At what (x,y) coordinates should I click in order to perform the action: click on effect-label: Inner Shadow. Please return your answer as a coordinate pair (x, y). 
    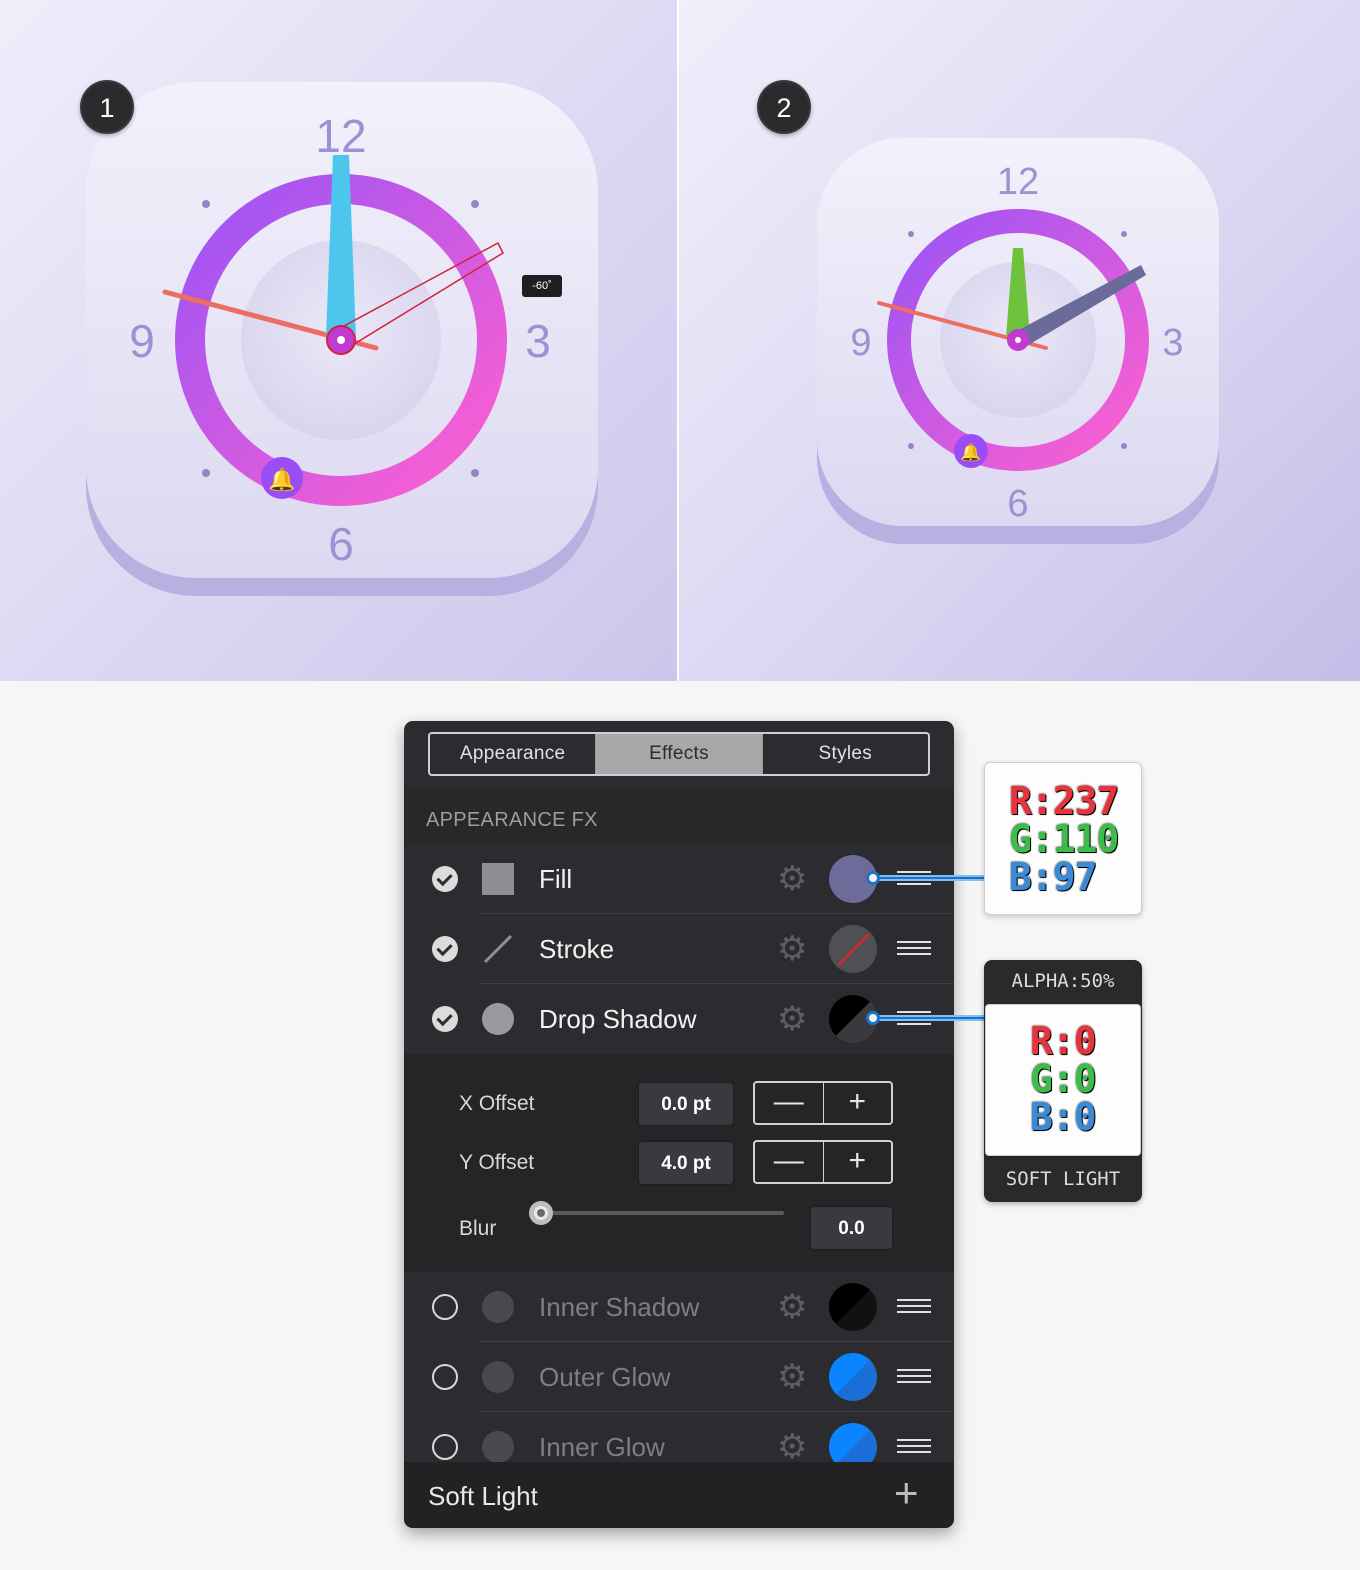
    Looking at the image, I should click on (619, 1307).